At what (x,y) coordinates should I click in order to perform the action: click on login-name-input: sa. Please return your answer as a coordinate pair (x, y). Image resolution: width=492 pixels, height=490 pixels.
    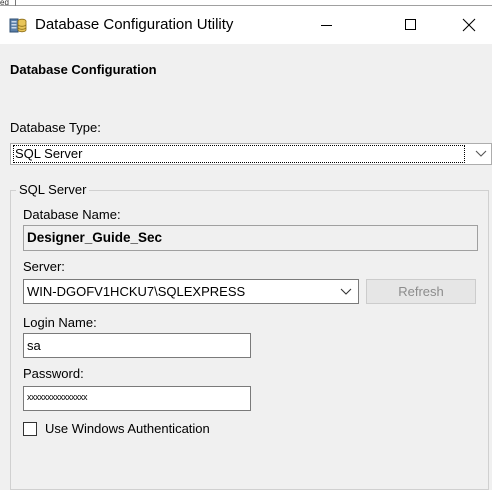
    Looking at the image, I should click on (137, 345).